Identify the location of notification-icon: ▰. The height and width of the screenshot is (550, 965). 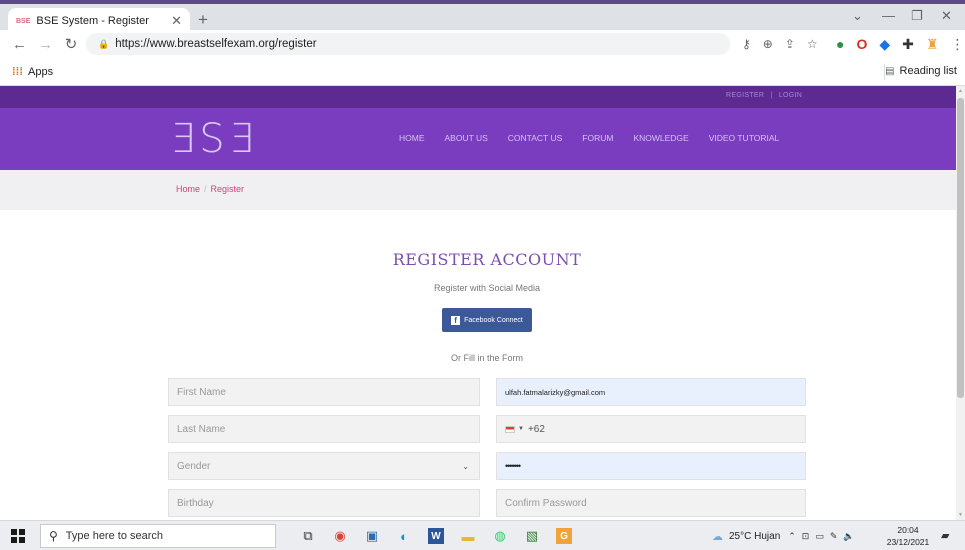
(945, 535).